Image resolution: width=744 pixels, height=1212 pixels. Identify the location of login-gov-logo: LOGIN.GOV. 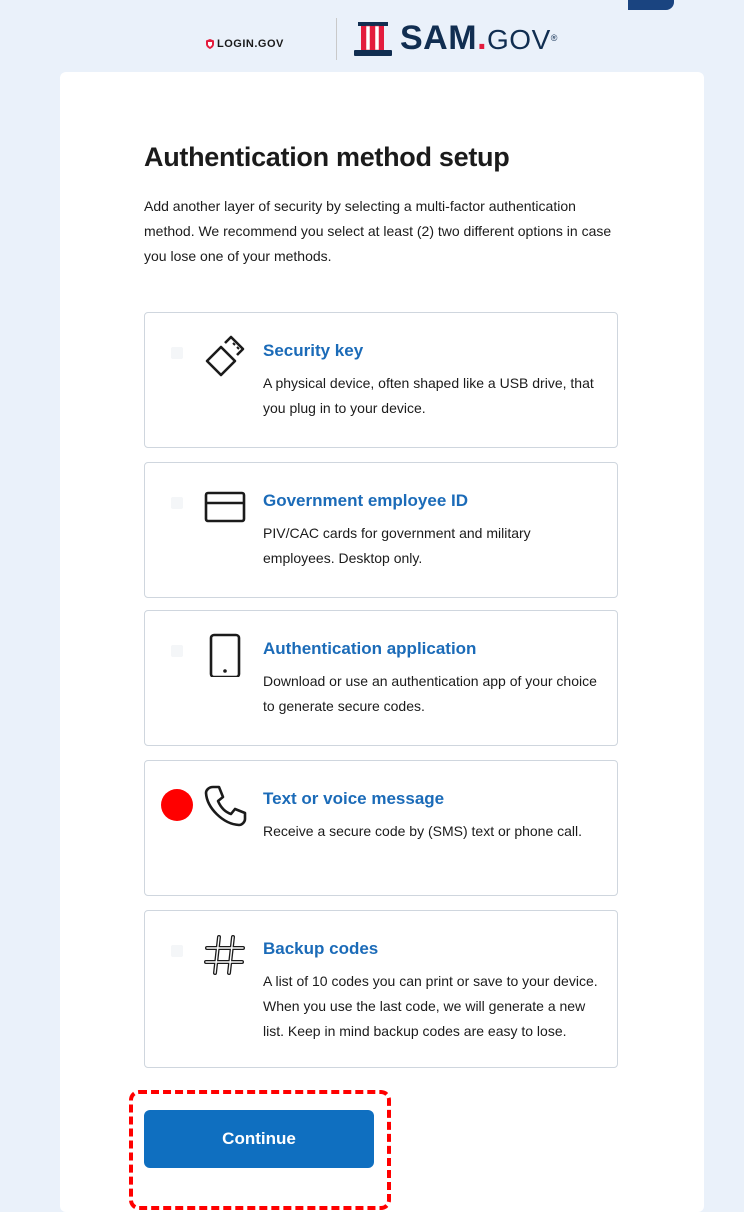
(245, 44).